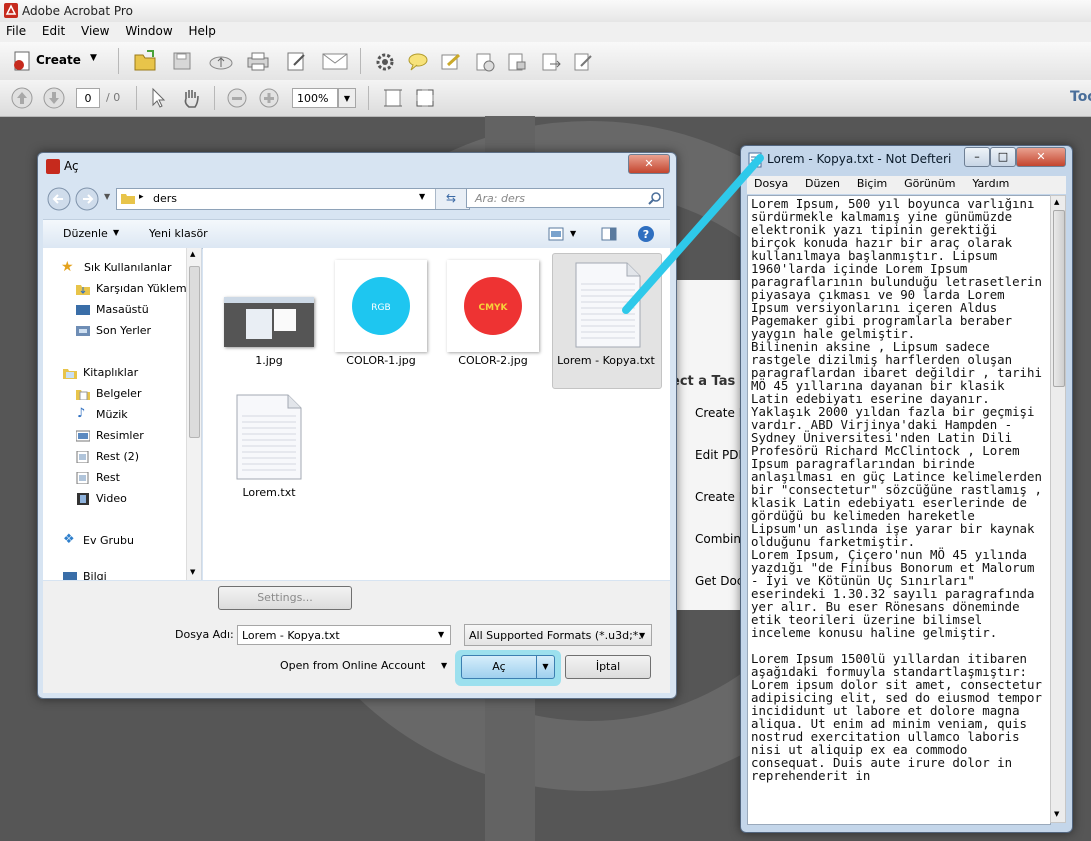 The width and height of the screenshot is (1091, 841). I want to click on preview-pane-icon, so click(609, 234).